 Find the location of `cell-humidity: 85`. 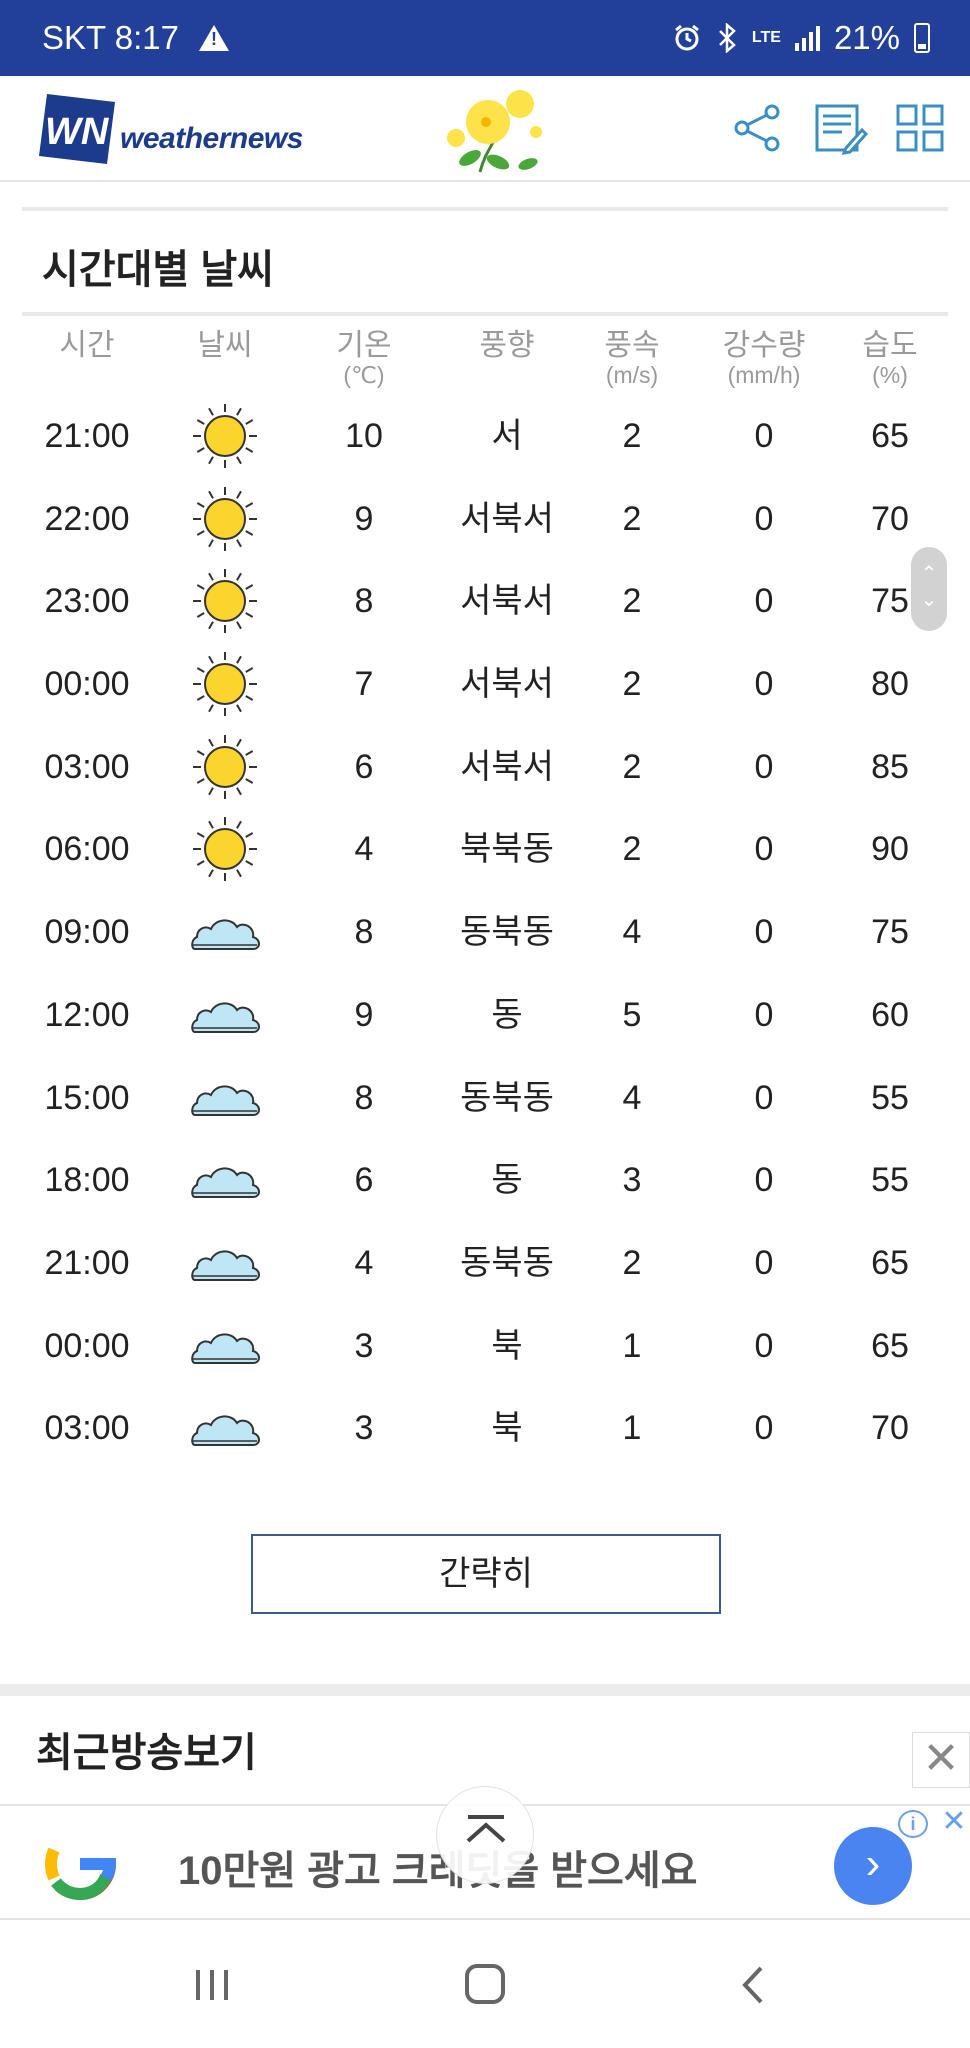

cell-humidity: 85 is located at coordinates (890, 766).